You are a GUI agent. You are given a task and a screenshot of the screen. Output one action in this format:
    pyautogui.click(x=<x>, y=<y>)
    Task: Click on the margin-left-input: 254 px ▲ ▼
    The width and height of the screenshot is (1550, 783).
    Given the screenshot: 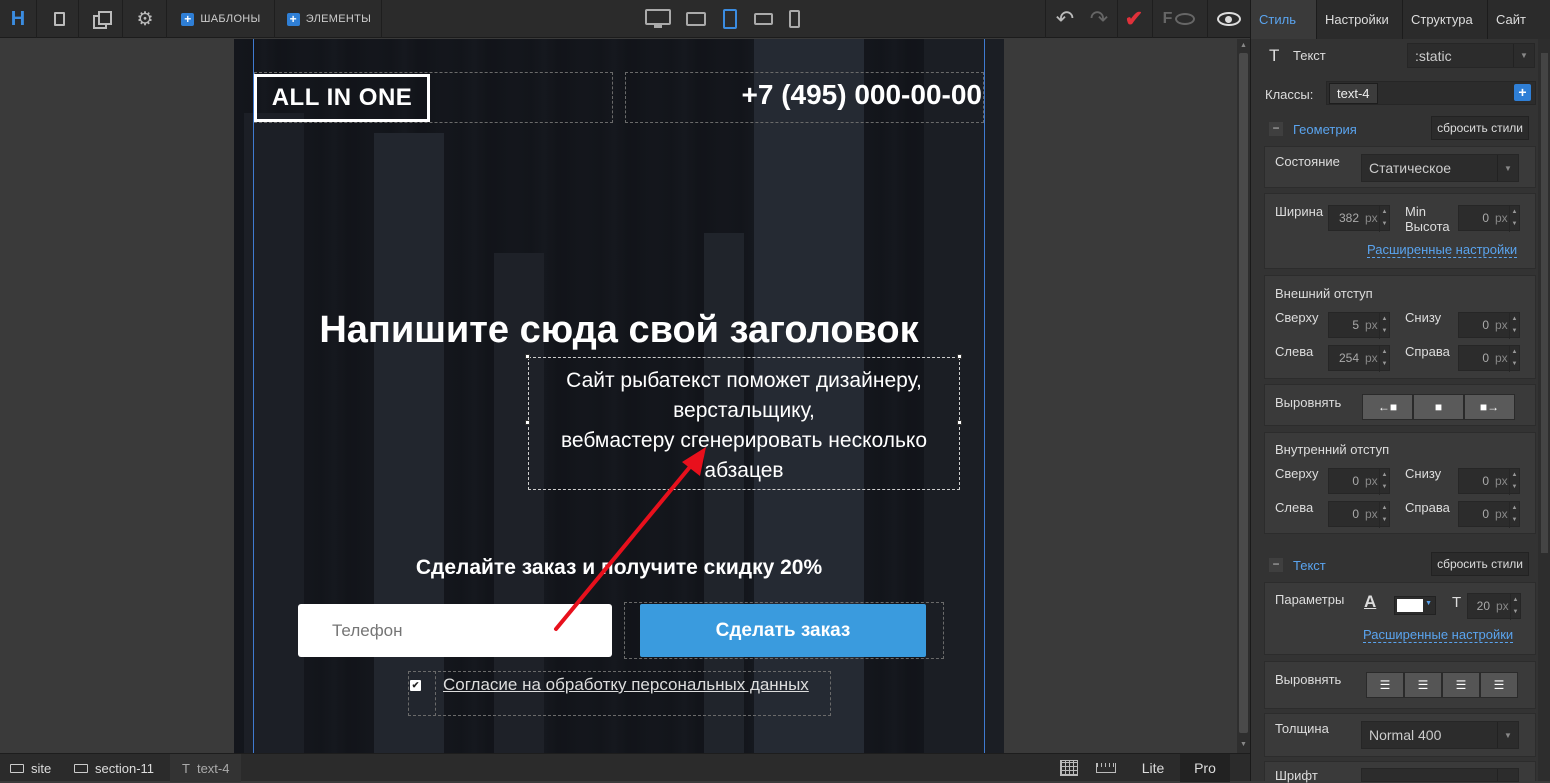 What is the action you would take?
    pyautogui.click(x=1359, y=358)
    